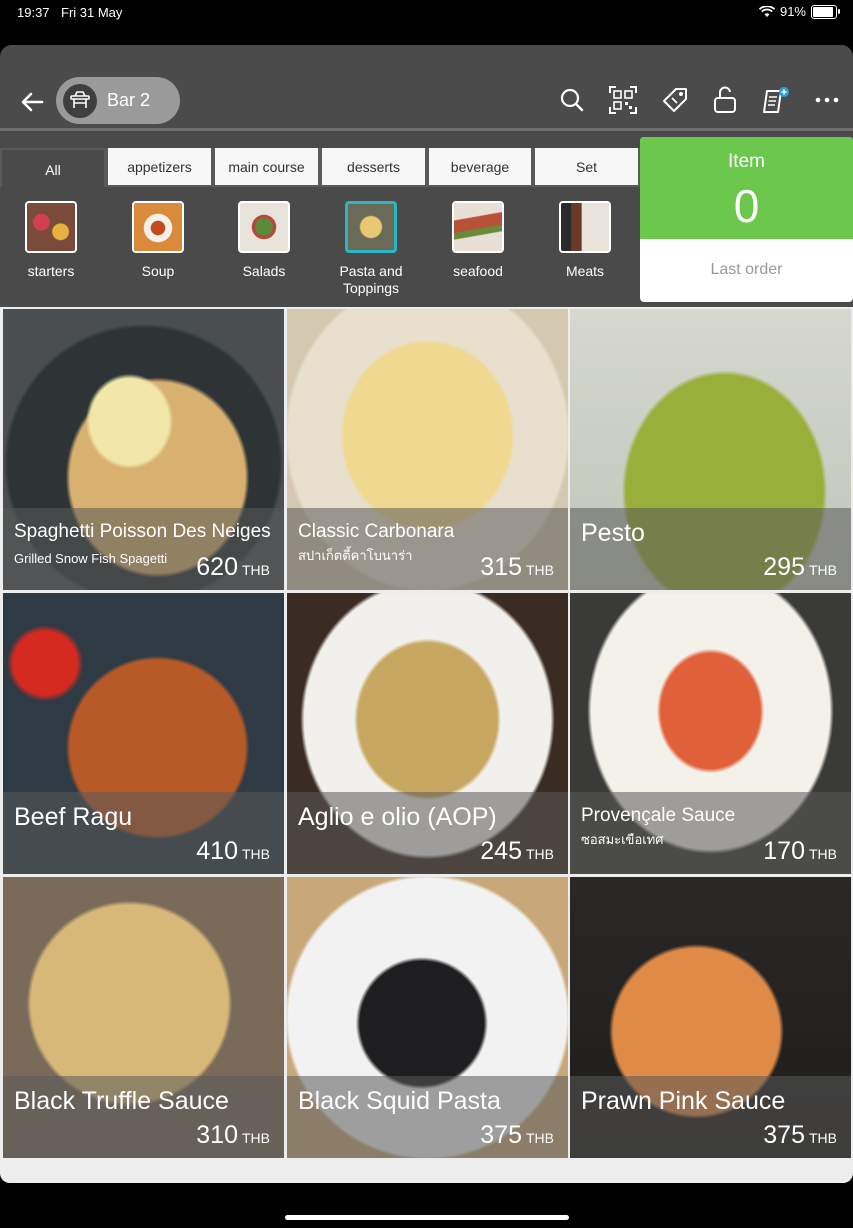  I want to click on unlock-button, so click(725, 100).